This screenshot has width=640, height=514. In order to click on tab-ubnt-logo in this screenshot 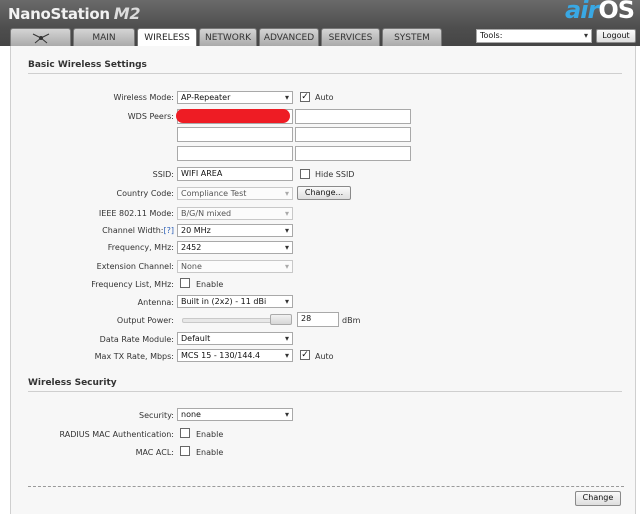, I will do `click(40, 37)`.